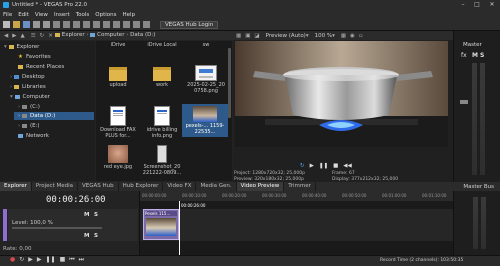 Image resolution: width=500 pixels, height=266 pixels. What do you see at coordinates (343, 36) in the screenshot?
I see `overlays-icon: ▦` at bounding box center [343, 36].